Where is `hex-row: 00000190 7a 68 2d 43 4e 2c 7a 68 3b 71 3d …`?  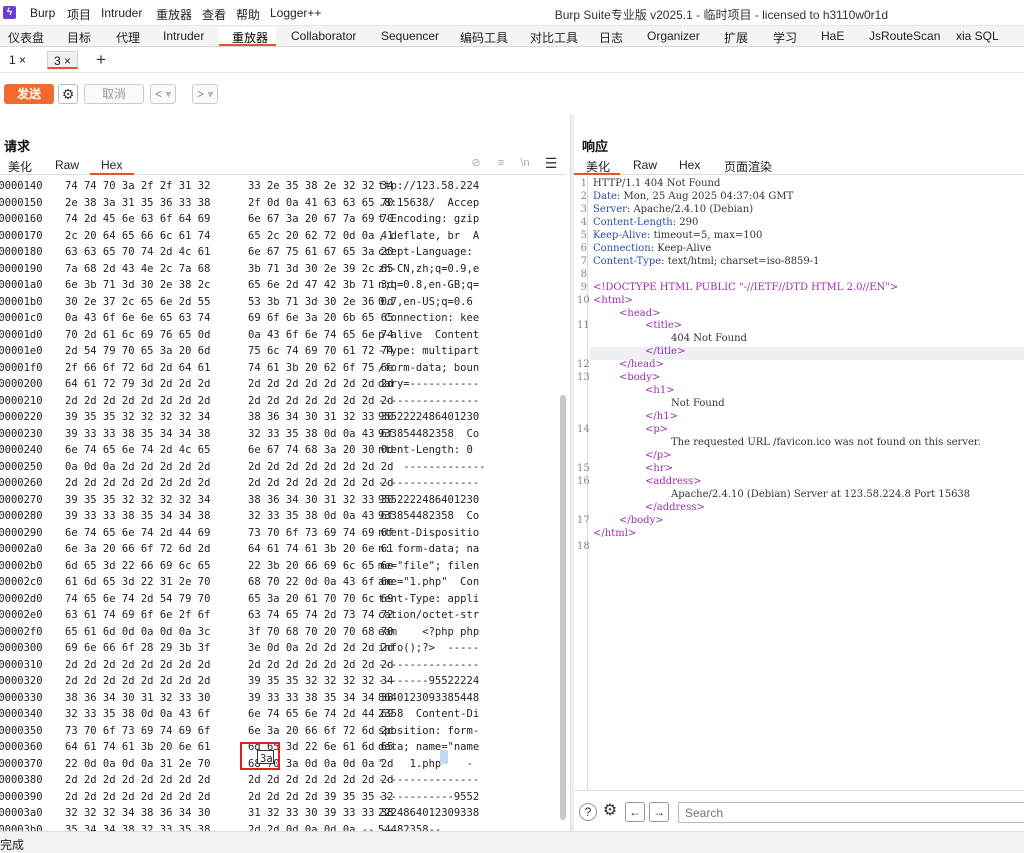
hex-row: 00000190 7a 68 2d 43 4e 2c 7a 68 3b 71 3d … is located at coordinates (283, 269).